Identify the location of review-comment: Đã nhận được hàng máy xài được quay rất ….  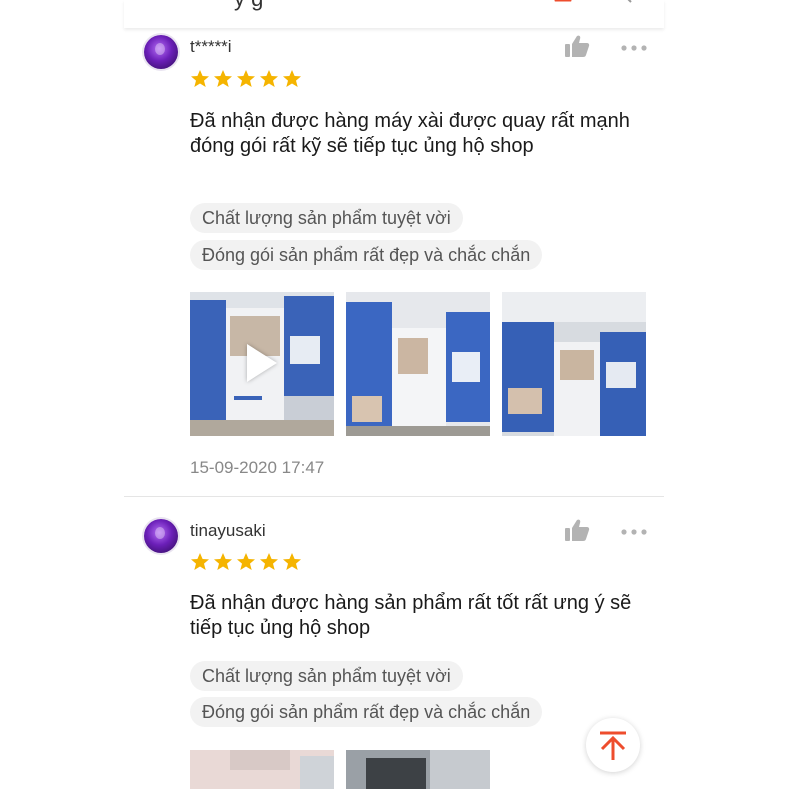
(410, 133).